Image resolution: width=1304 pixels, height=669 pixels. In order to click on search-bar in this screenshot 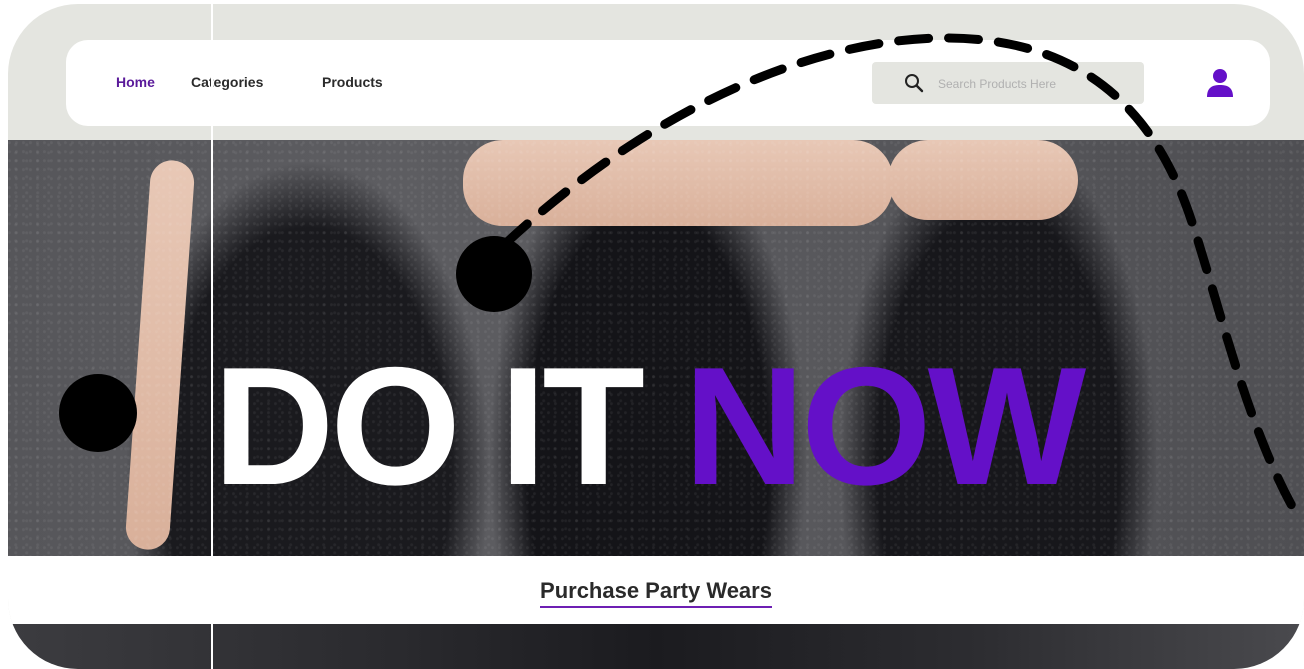, I will do `click(1008, 83)`.